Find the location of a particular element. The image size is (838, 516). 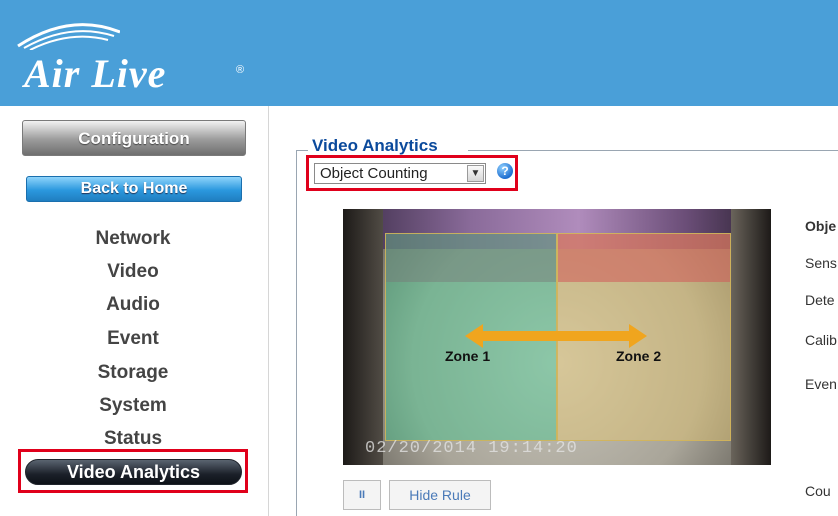

sidebar-item-event: Event is located at coordinates (133, 339).